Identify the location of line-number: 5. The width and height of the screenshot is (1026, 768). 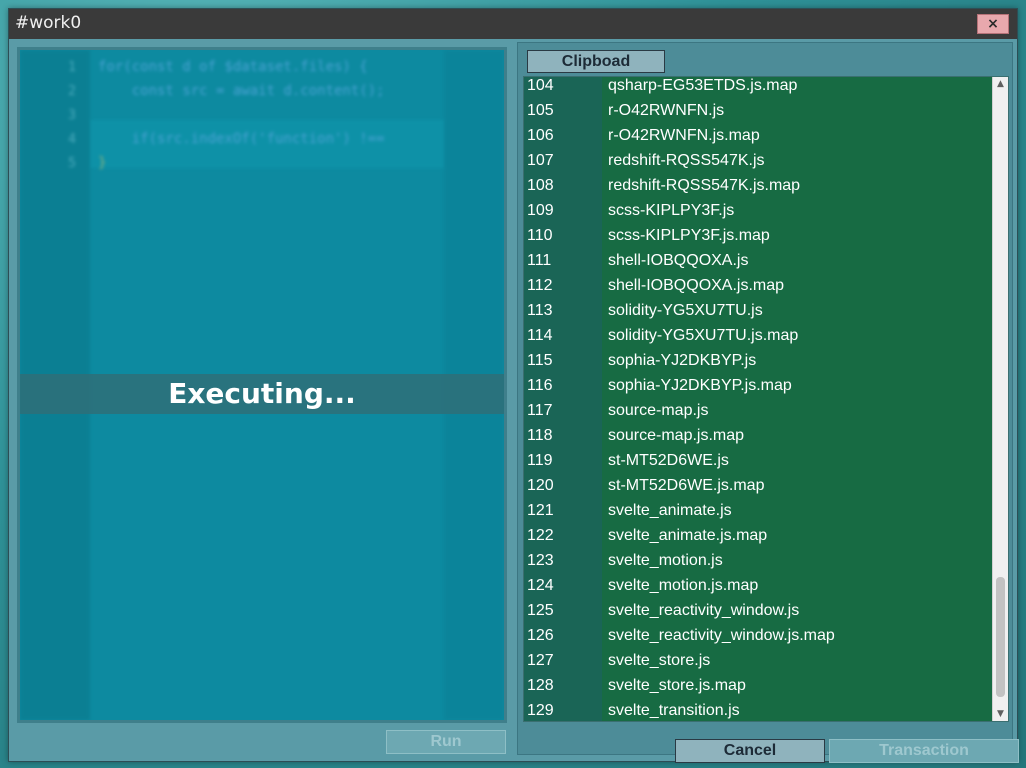
(72, 163).